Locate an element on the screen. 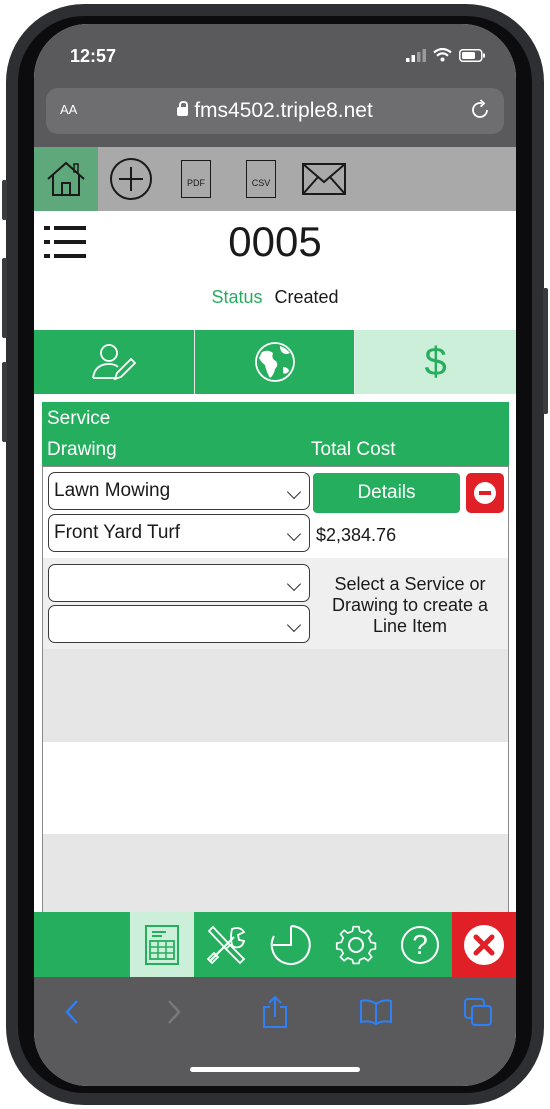  url-display: fms4502.triple8.net is located at coordinates (275, 111).